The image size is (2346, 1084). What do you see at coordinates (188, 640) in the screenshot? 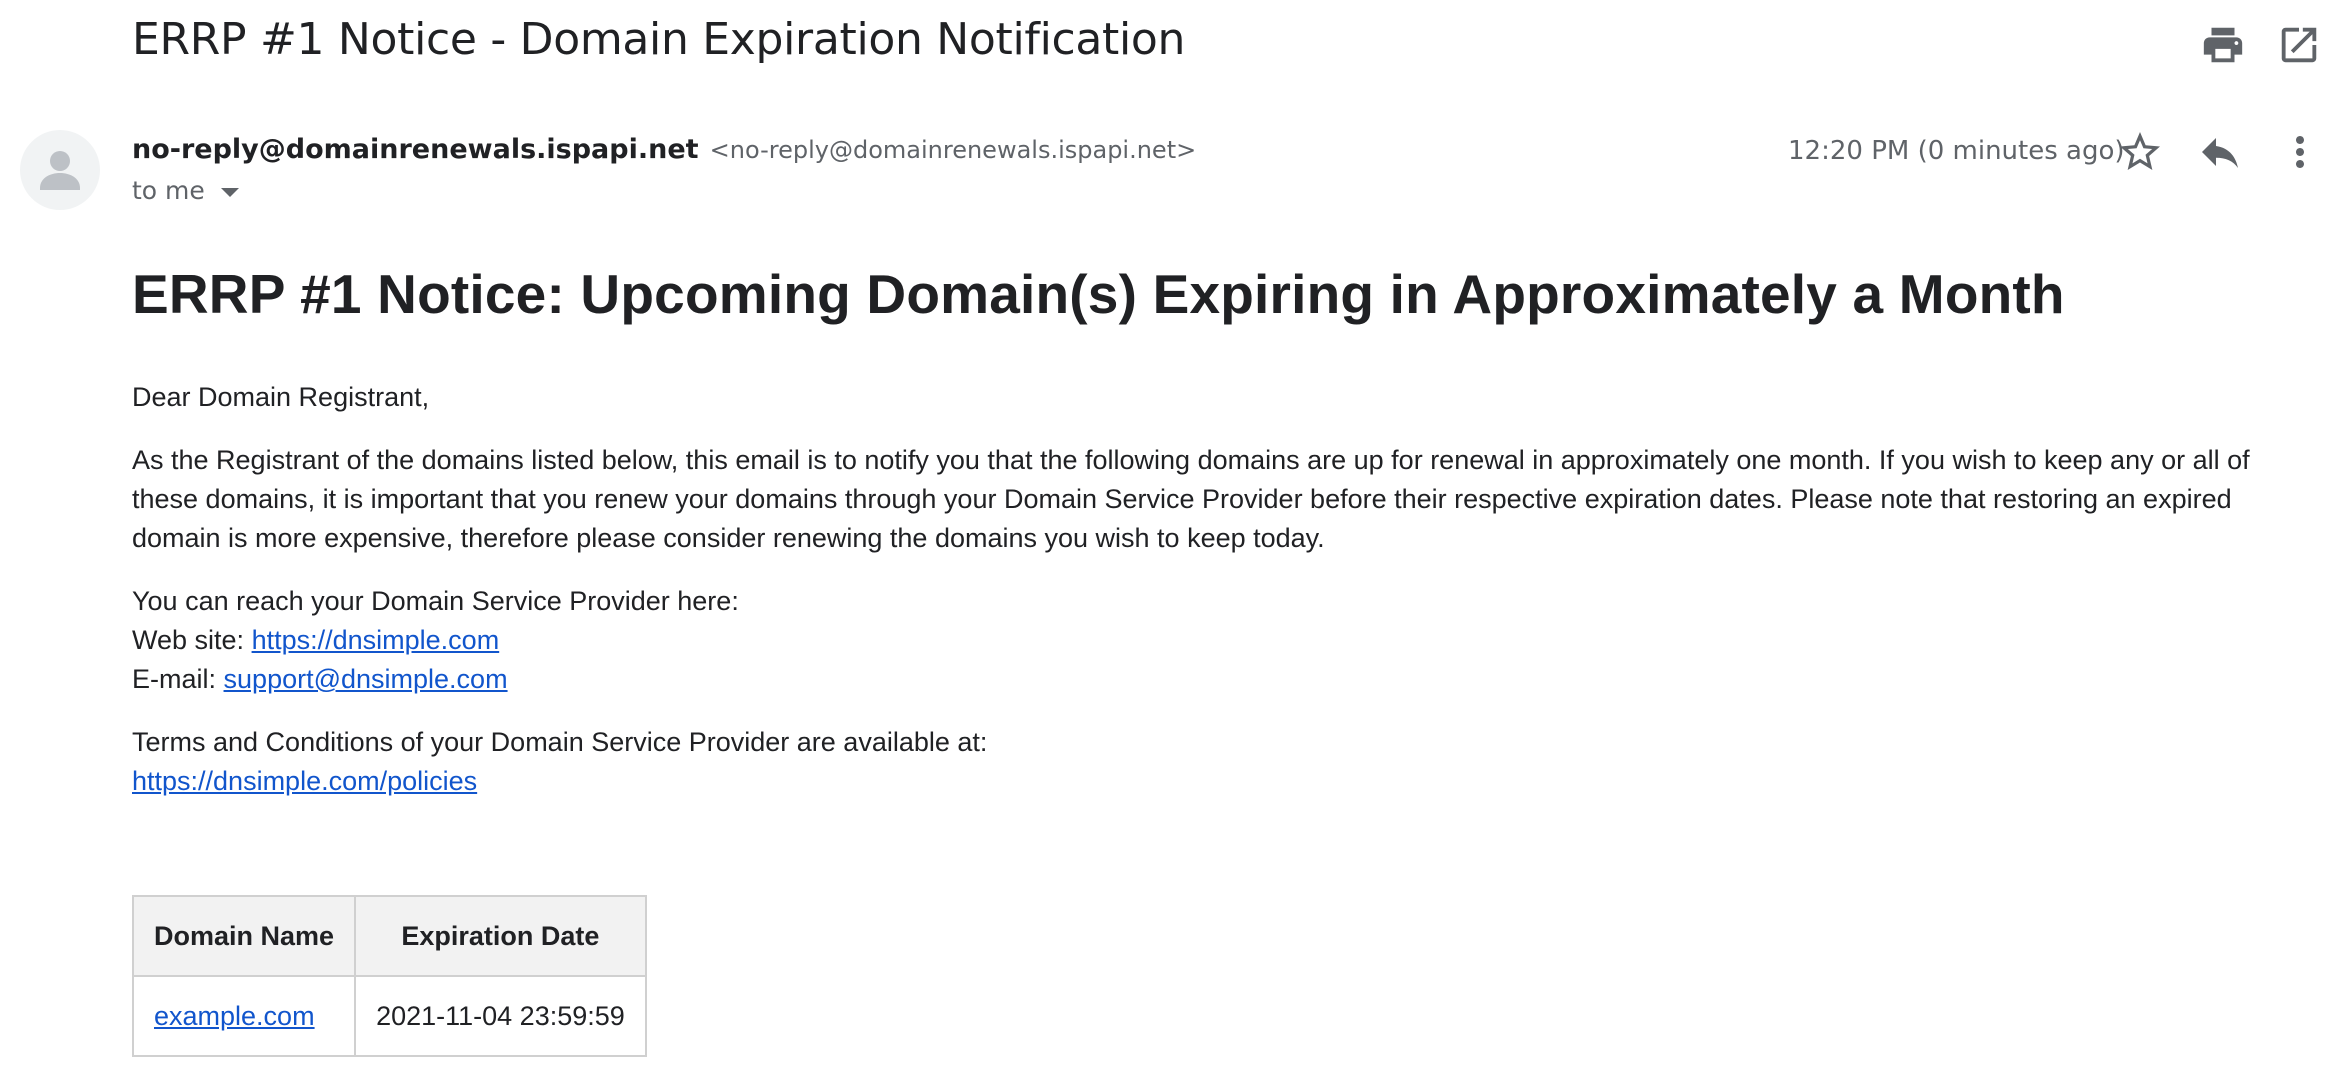
I see `website-label: Web site:` at bounding box center [188, 640].